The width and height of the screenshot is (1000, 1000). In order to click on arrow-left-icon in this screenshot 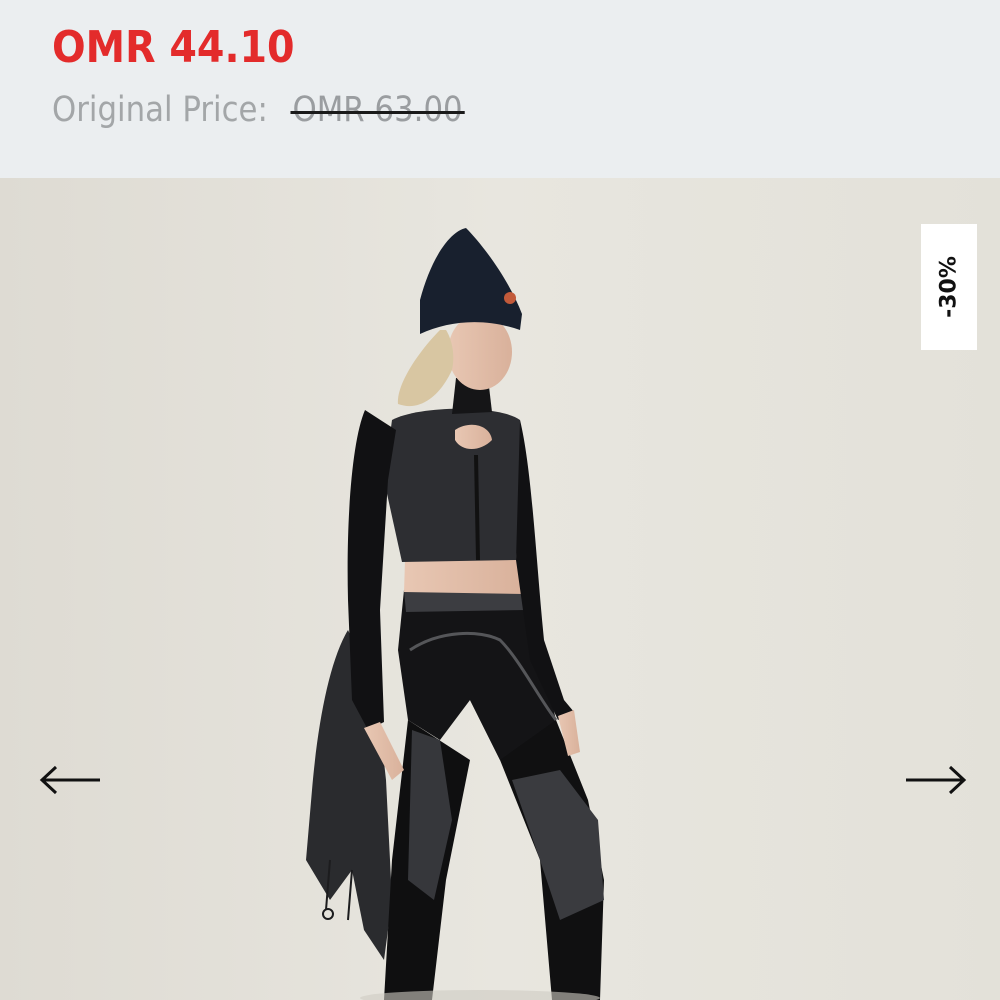, I will do `click(69, 780)`.